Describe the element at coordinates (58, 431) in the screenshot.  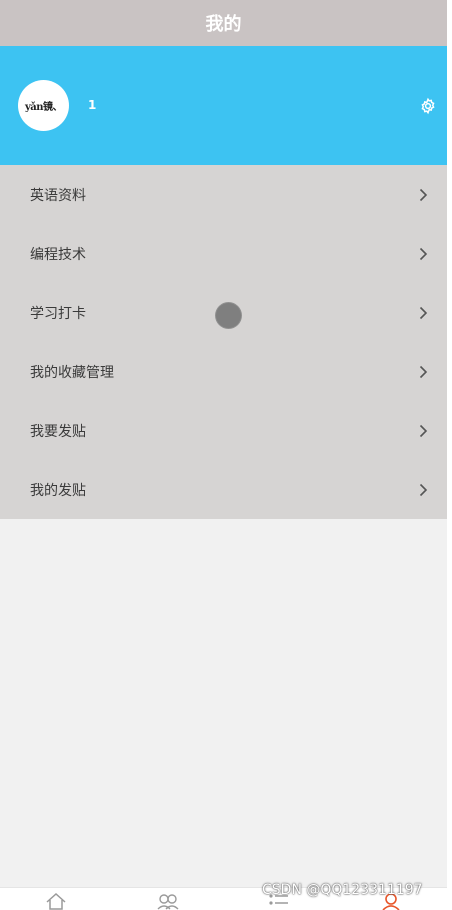
I see `menu-item-label: 我要发贴` at that location.